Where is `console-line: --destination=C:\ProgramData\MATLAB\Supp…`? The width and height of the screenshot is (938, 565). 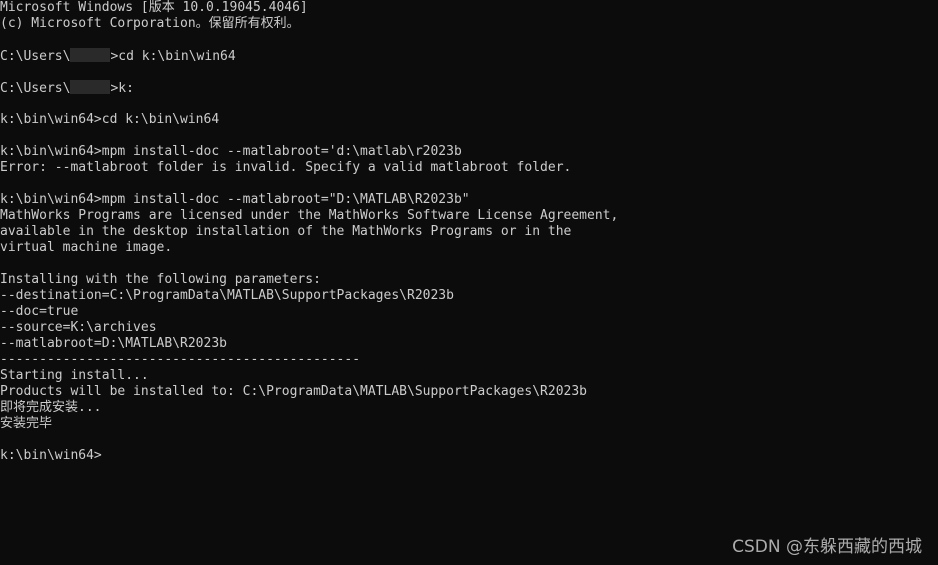 console-line: --destination=C:\ProgramData\MATLAB\Supp… is located at coordinates (227, 295).